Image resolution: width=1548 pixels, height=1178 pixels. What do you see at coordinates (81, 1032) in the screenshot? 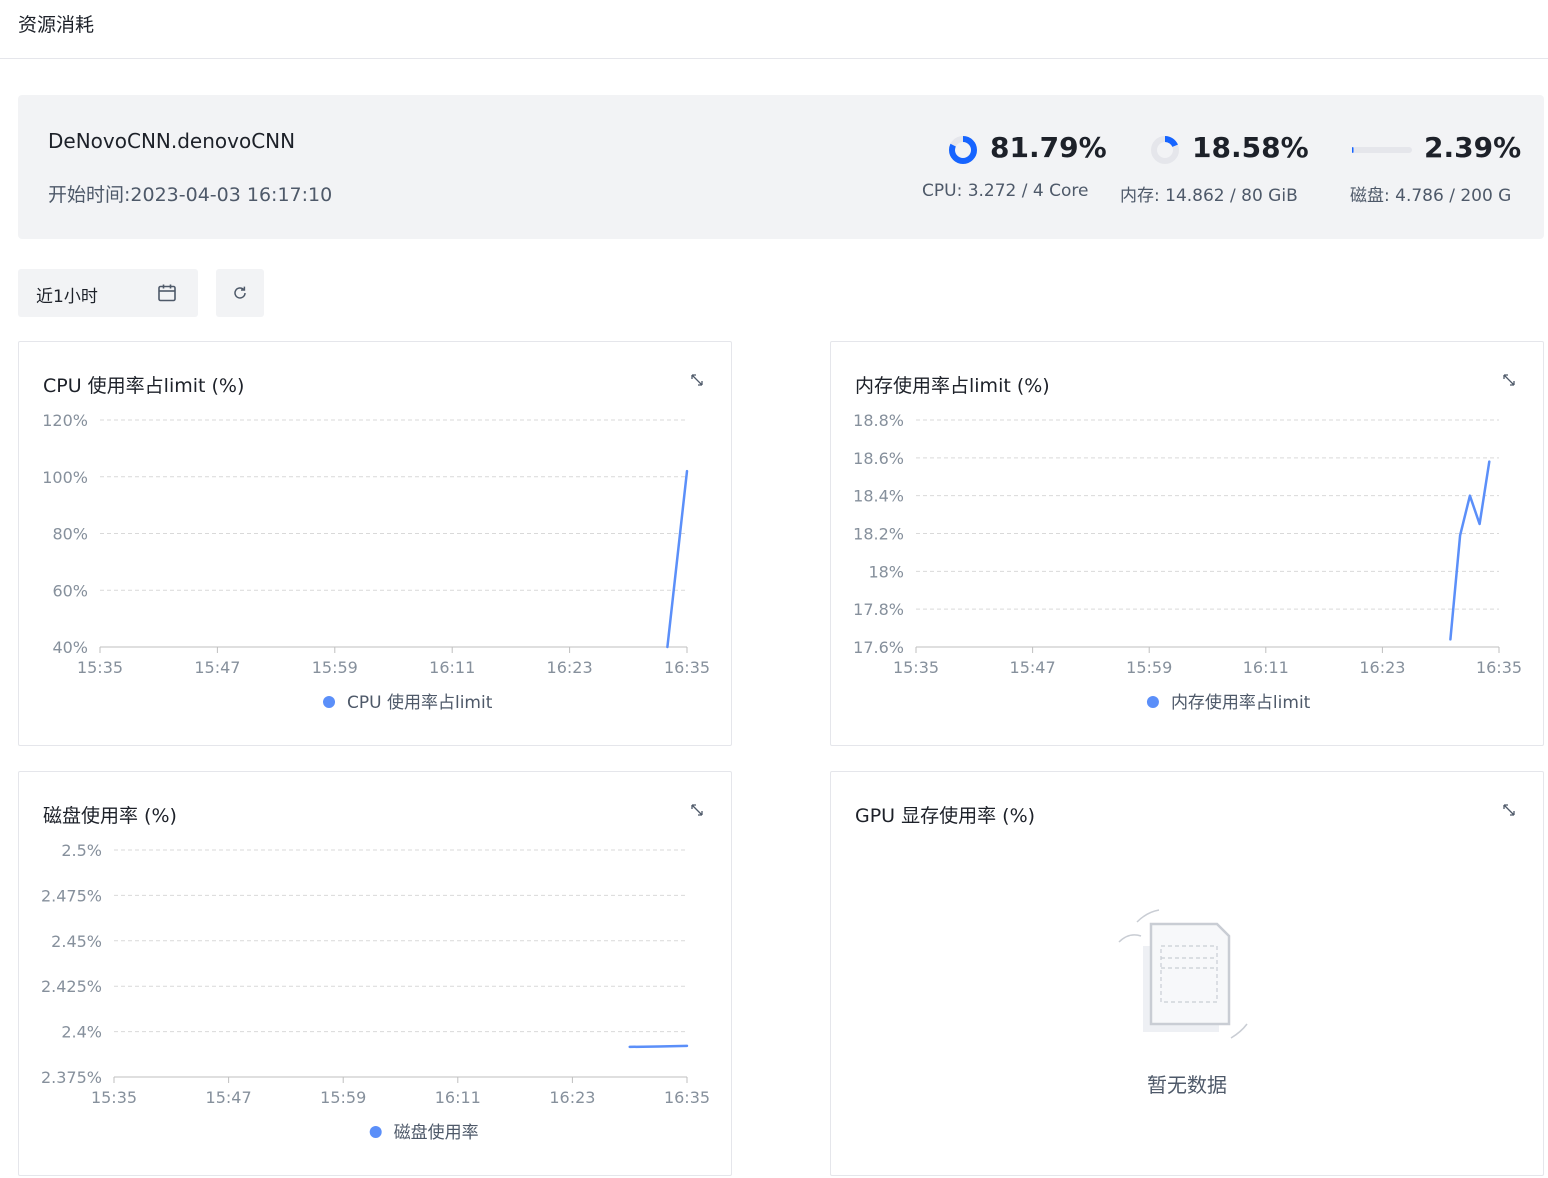
I see `y-tick-label: 2.4%` at bounding box center [81, 1032].